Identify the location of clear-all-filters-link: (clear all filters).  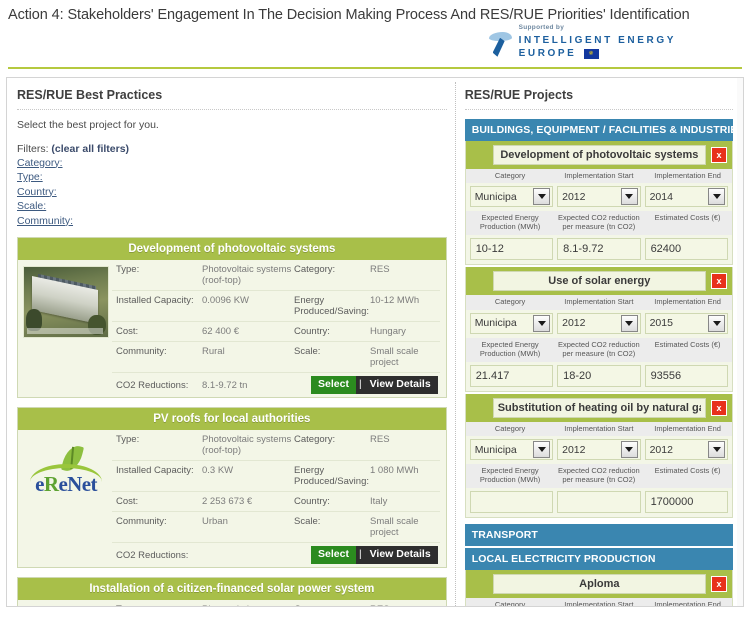
(90, 149).